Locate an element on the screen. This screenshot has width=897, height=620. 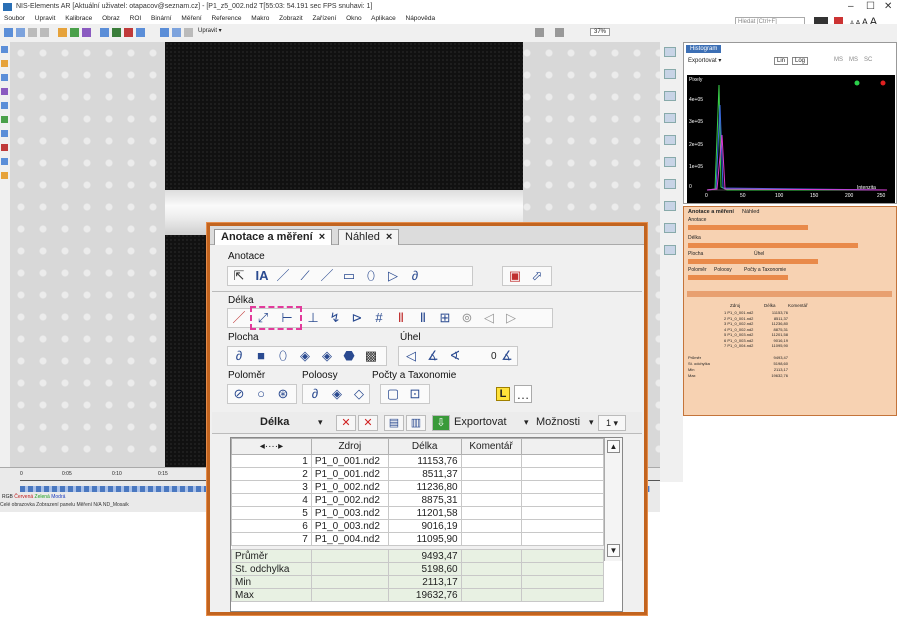
semiaxis3-icon: ◇ is located at coordinates (359, 394).